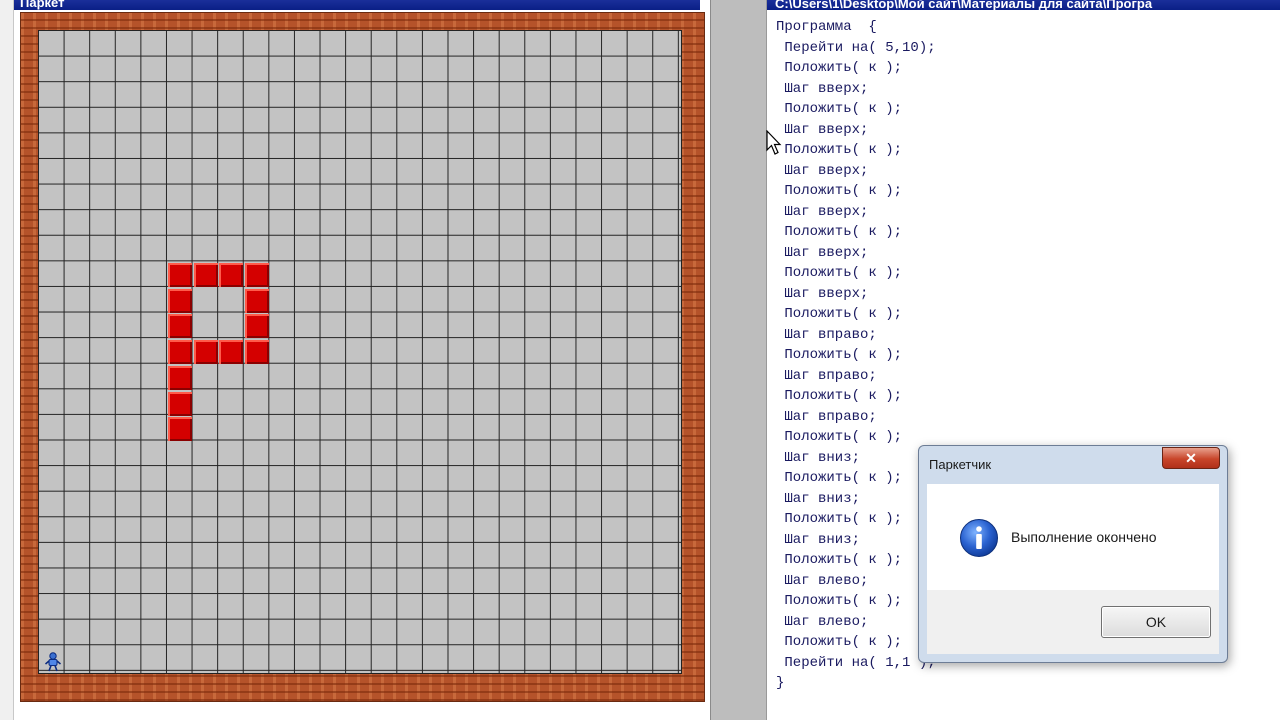 The image size is (1280, 720). What do you see at coordinates (53, 662) in the screenshot?
I see `robot-icon` at bounding box center [53, 662].